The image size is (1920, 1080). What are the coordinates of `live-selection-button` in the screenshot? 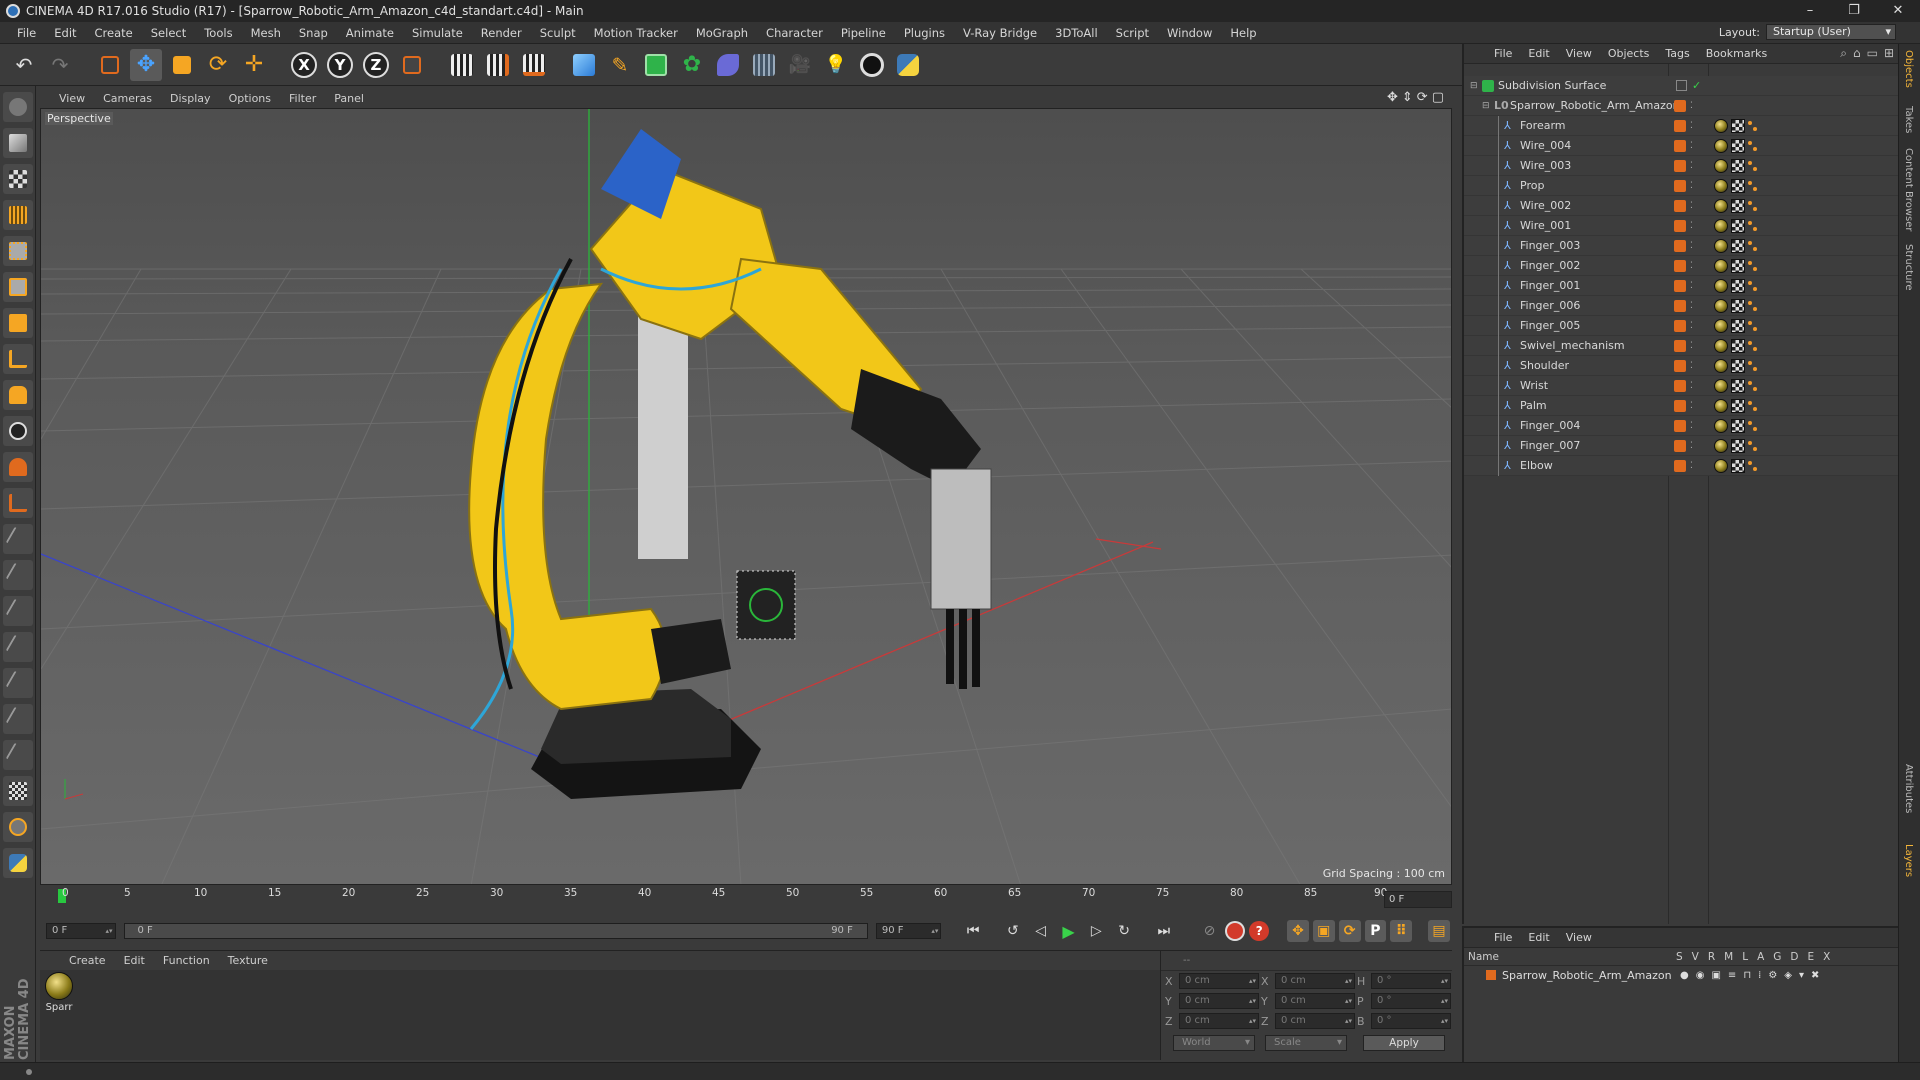 It's located at (110, 65).